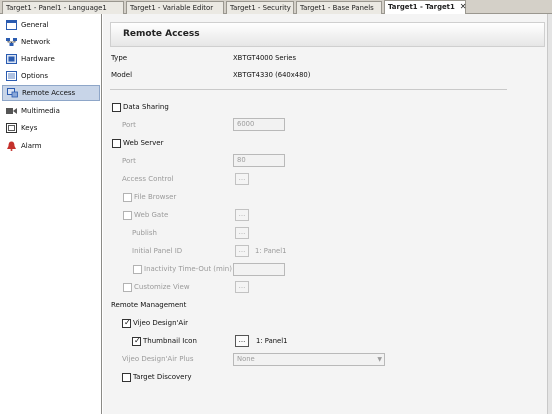 This screenshot has height=414, width=552. I want to click on sidebar-item-remote-access: Remote Access, so click(51, 93).